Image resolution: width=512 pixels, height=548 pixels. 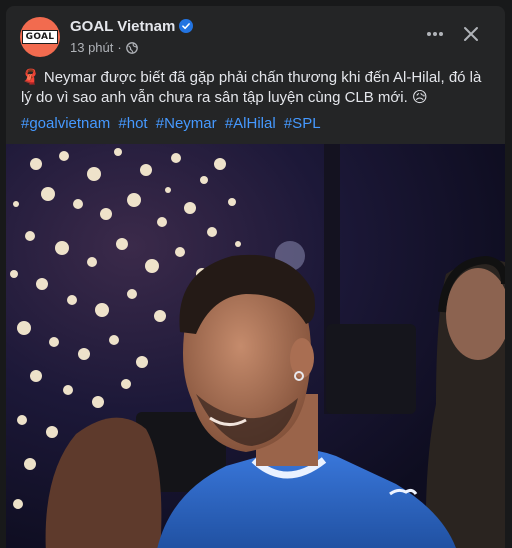 I want to click on close-icon, so click(x=471, y=34).